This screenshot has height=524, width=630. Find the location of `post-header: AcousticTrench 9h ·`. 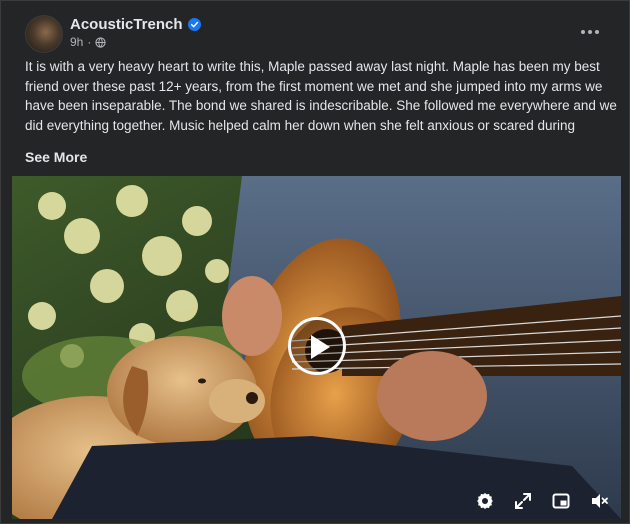

post-header: AcousticTrench 9h · is located at coordinates (327, 33).